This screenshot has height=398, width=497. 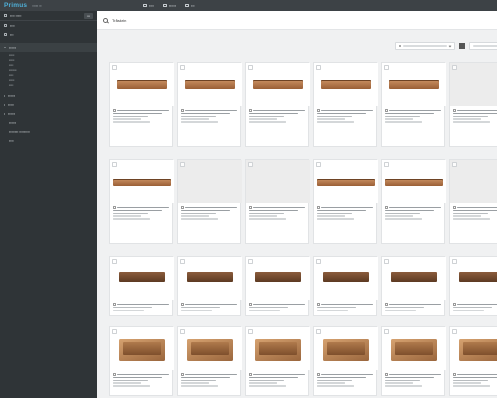 I want to click on top-nav: ▪▪▪▪ ▪▪▪▪▪▪ ▪▪▪, so click(x=169, y=5).